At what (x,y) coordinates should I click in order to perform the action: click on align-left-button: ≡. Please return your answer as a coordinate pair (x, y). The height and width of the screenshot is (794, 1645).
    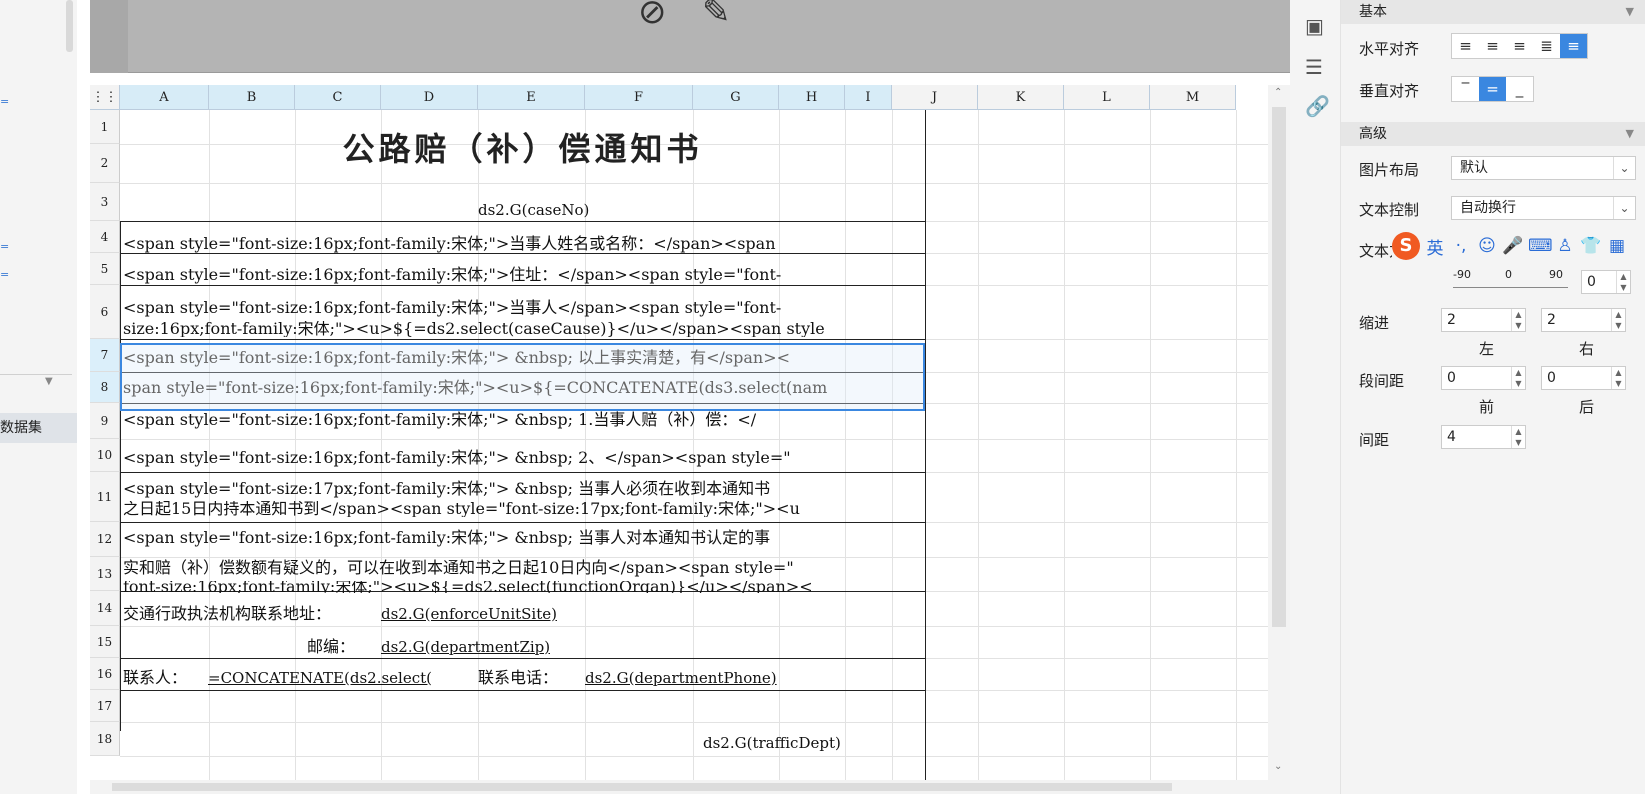
    Looking at the image, I should click on (1465, 46).